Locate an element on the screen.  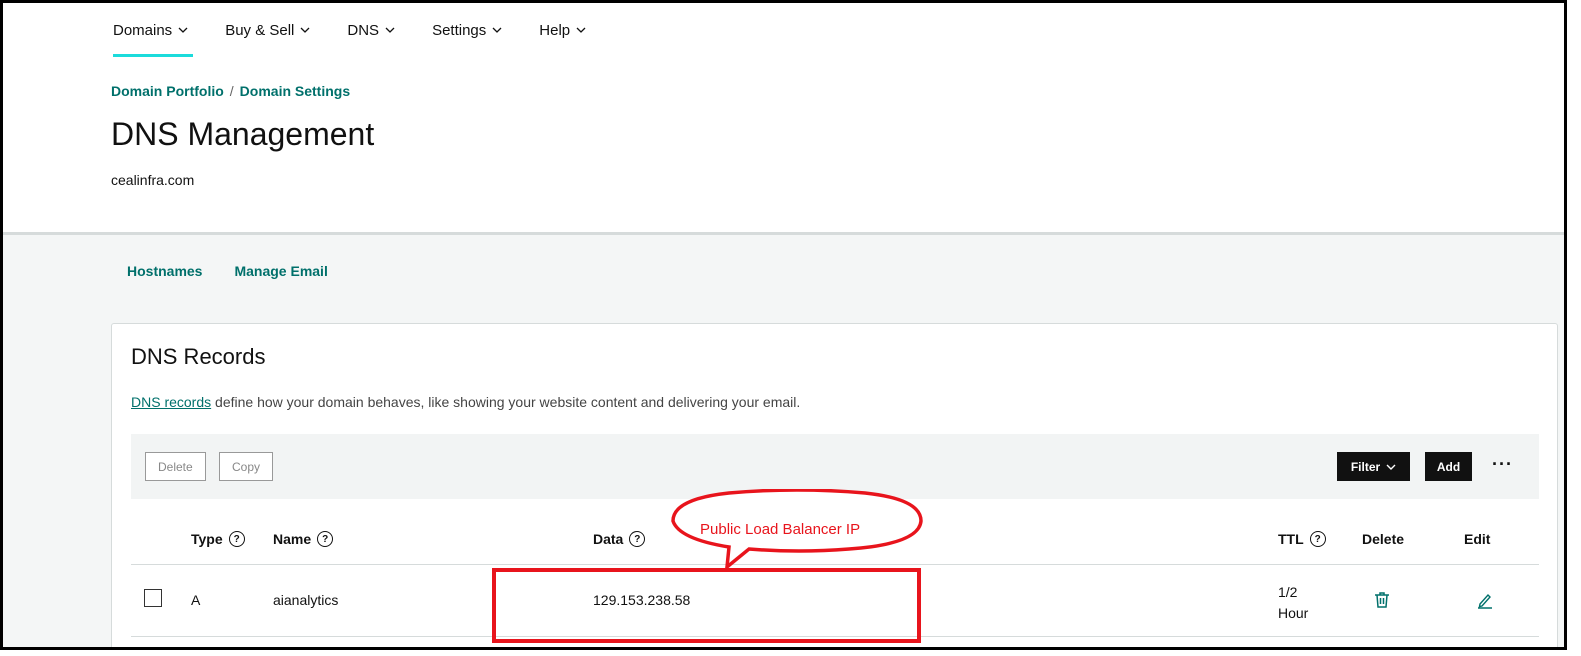
record-ttl-unit: Hour is located at coordinates (1293, 613).